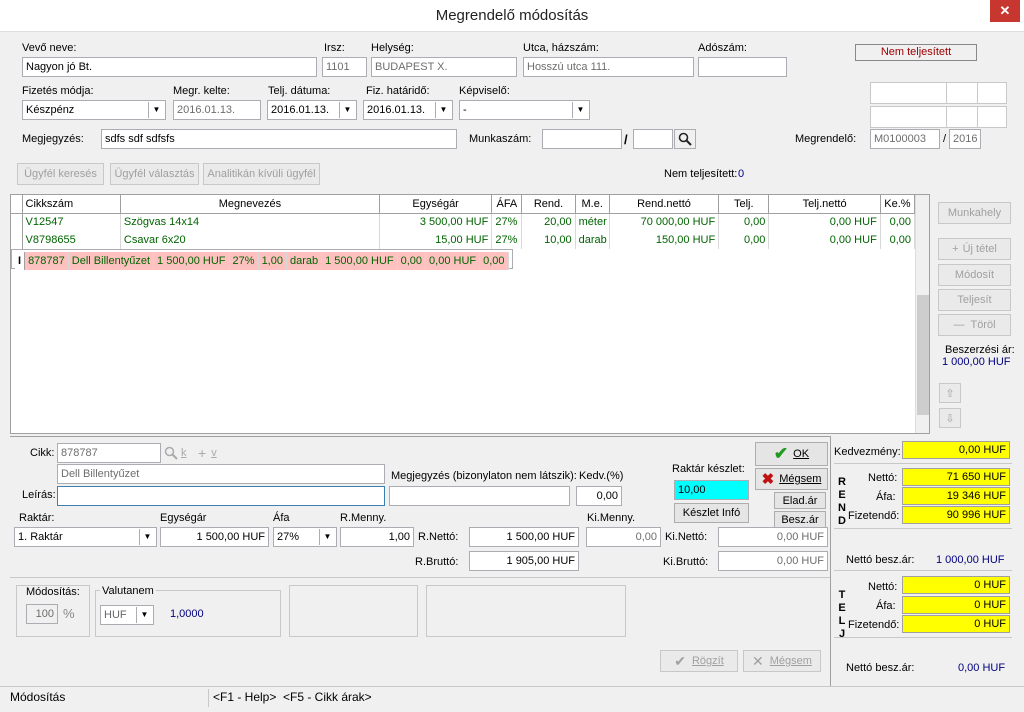 The height and width of the screenshot is (712, 1024). Describe the element at coordinates (842, 634) in the screenshot. I see `telj-letter: J` at that location.